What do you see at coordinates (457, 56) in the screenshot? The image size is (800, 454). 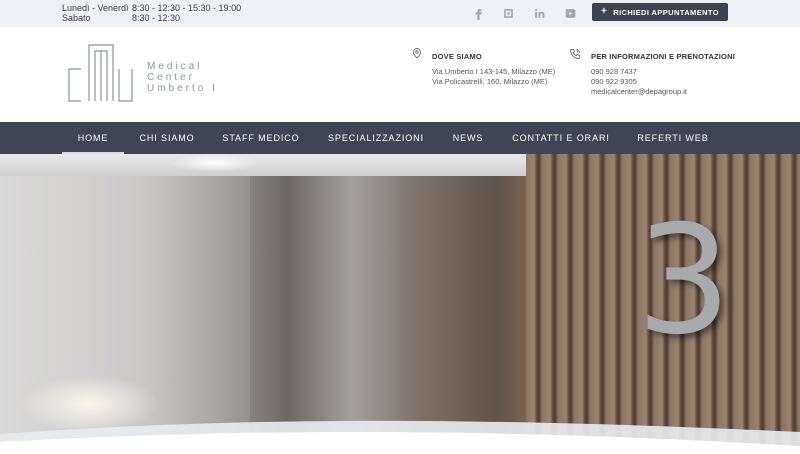 I see `location-title: DOVE SIAMO` at bounding box center [457, 56].